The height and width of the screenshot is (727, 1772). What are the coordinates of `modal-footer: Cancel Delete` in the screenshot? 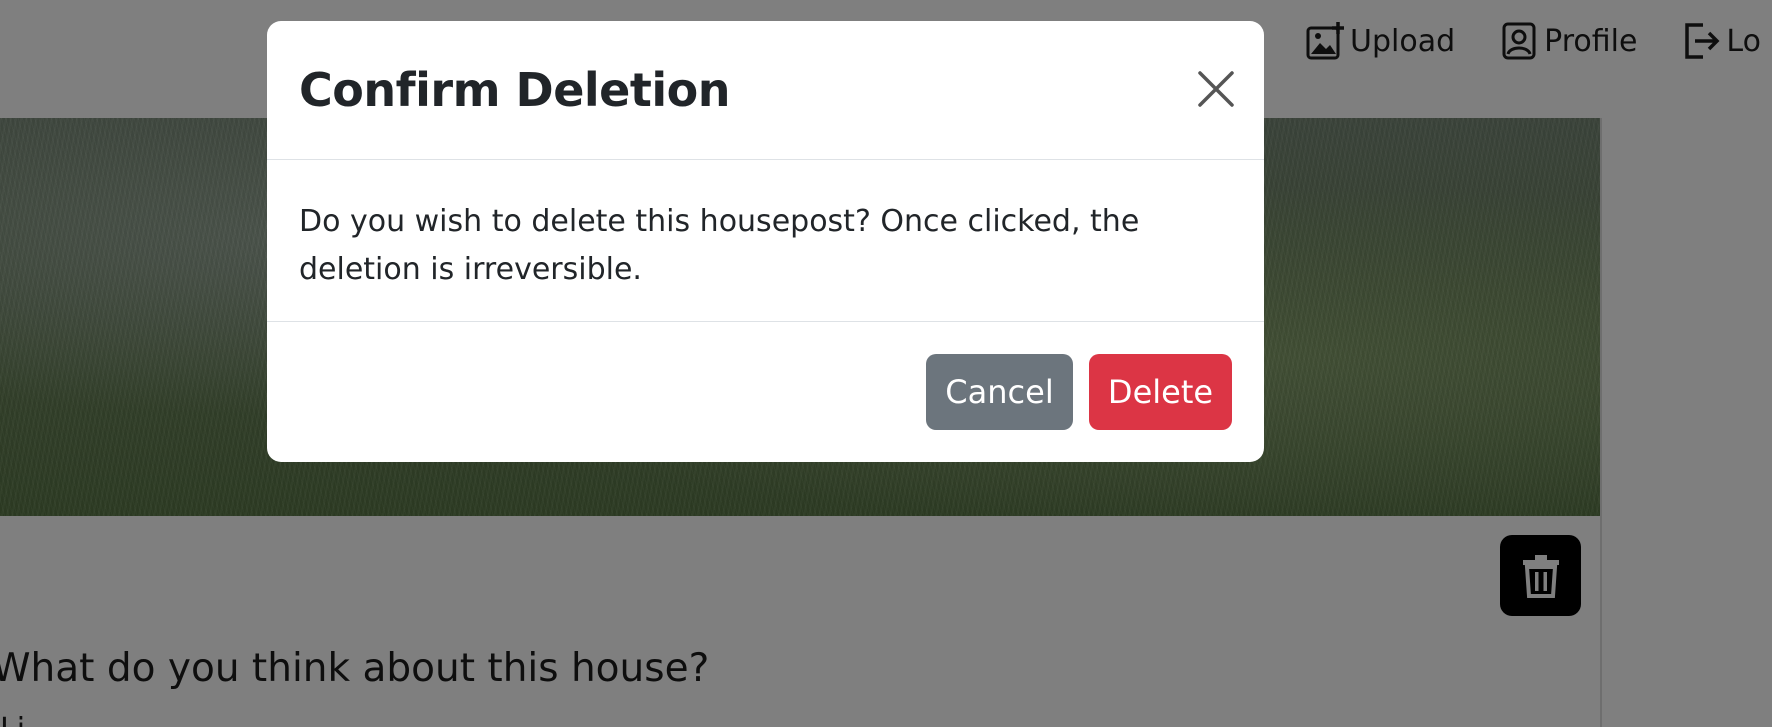 It's located at (765, 392).